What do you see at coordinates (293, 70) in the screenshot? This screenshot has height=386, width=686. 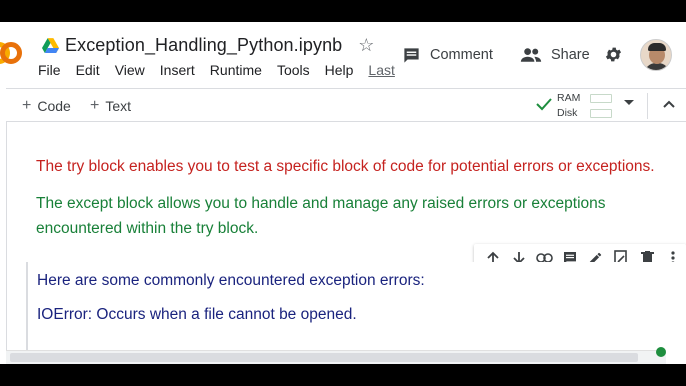 I see `menu-tools: Tools` at bounding box center [293, 70].